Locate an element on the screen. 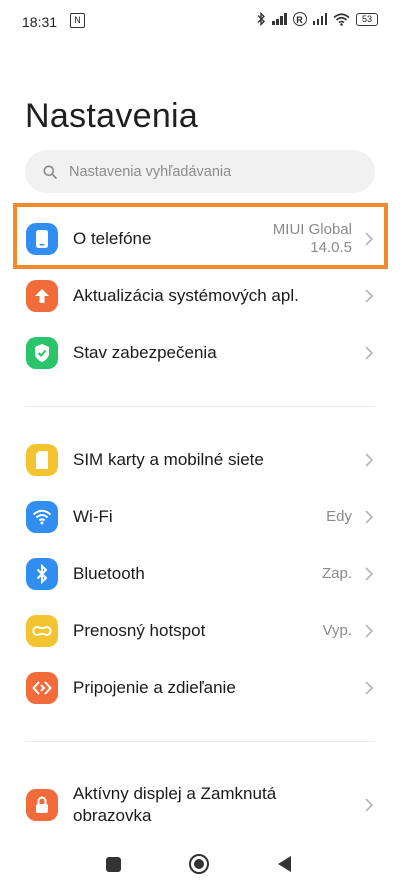 This screenshot has height=889, width=400. item-value: Vyp. is located at coordinates (337, 630).